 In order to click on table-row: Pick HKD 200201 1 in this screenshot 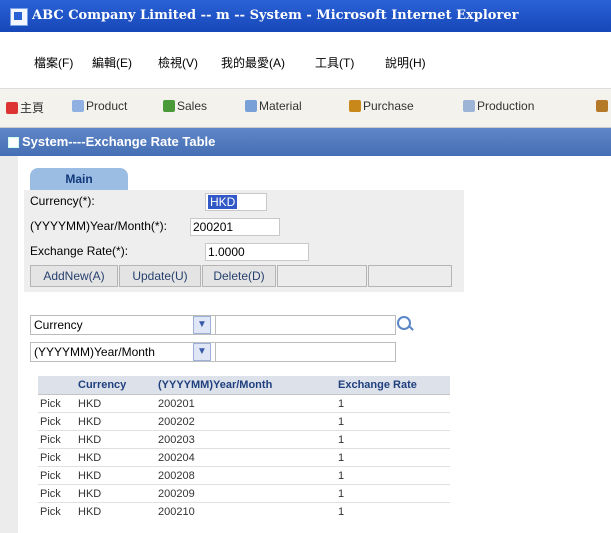, I will do `click(244, 403)`.